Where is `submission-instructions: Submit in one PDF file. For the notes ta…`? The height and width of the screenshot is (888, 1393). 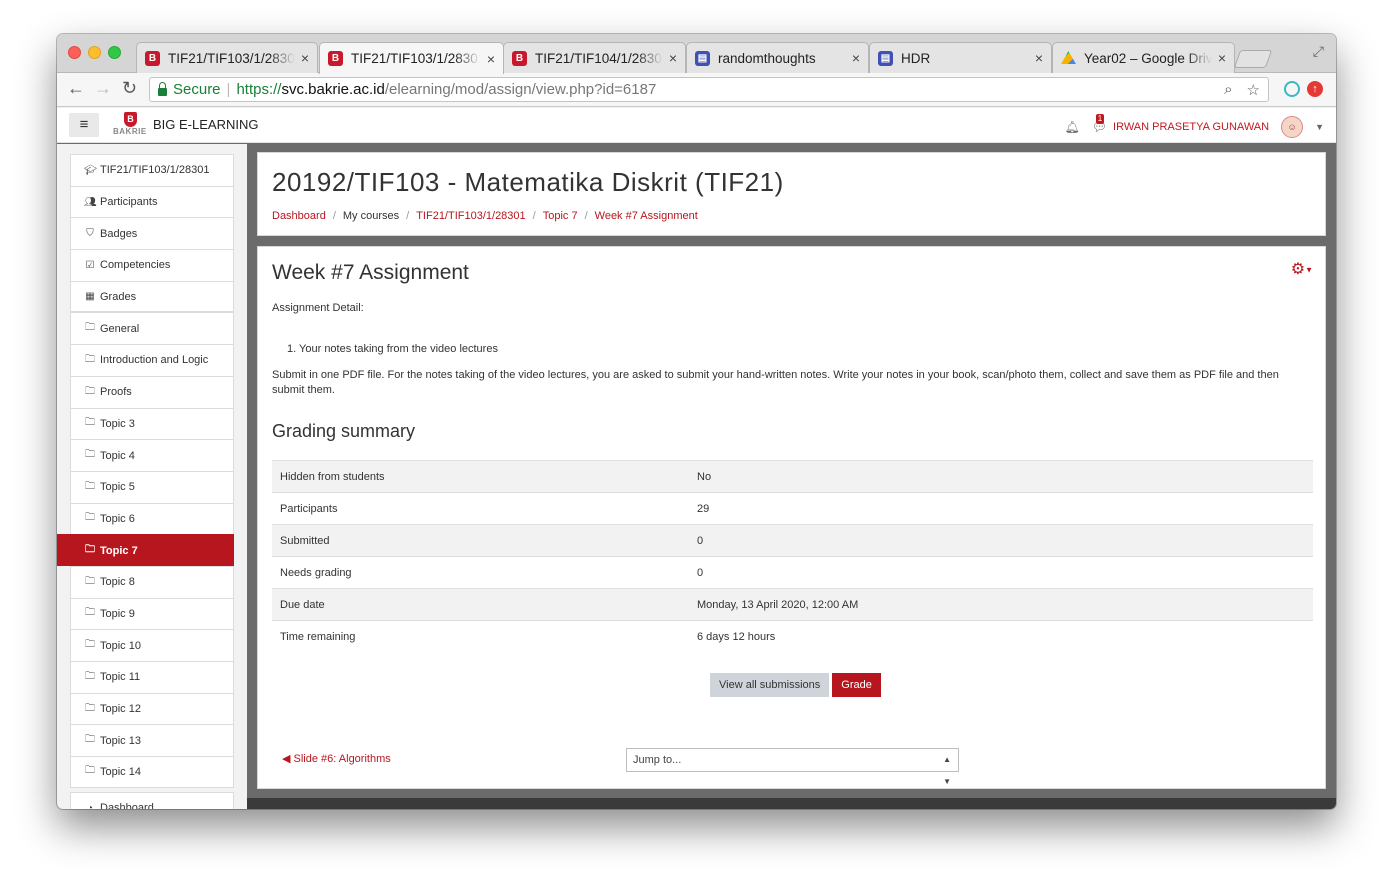
submission-instructions: Submit in one PDF file. For the notes ta… is located at coordinates (775, 382).